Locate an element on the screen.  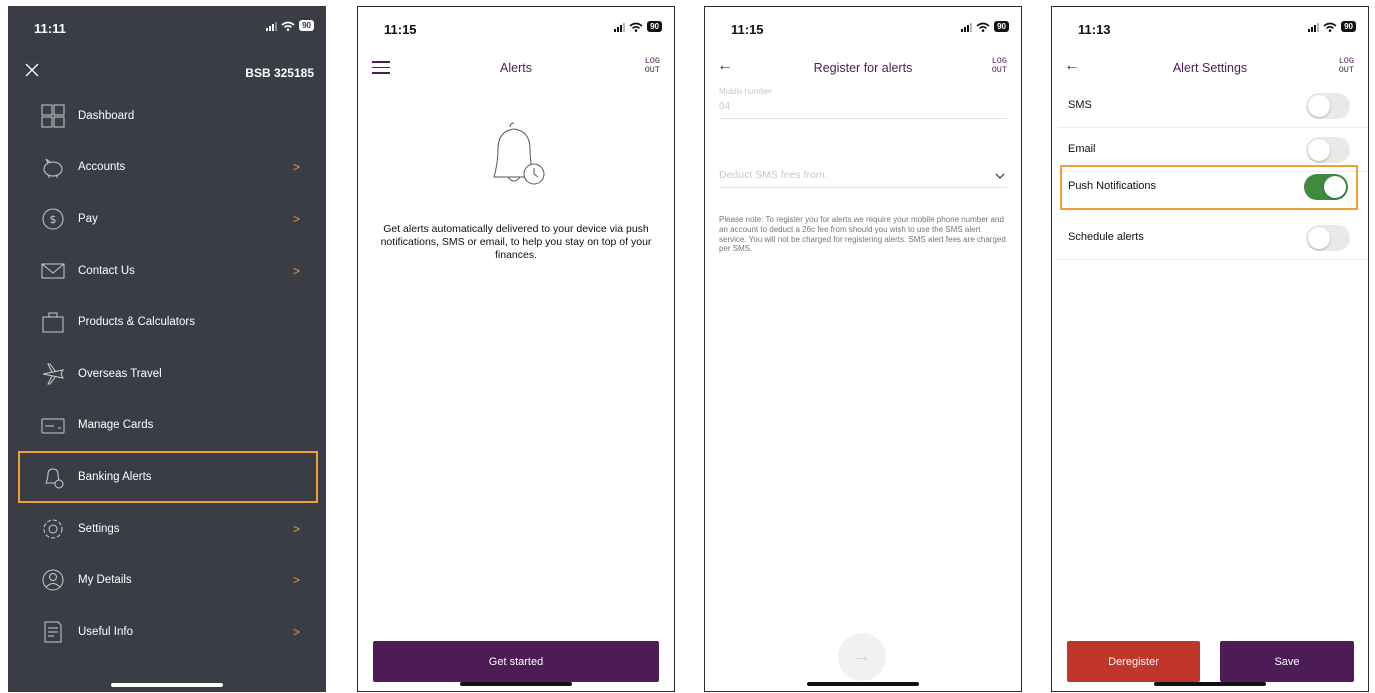
menu-item-contact-us: Contact Us > is located at coordinates (167, 271).